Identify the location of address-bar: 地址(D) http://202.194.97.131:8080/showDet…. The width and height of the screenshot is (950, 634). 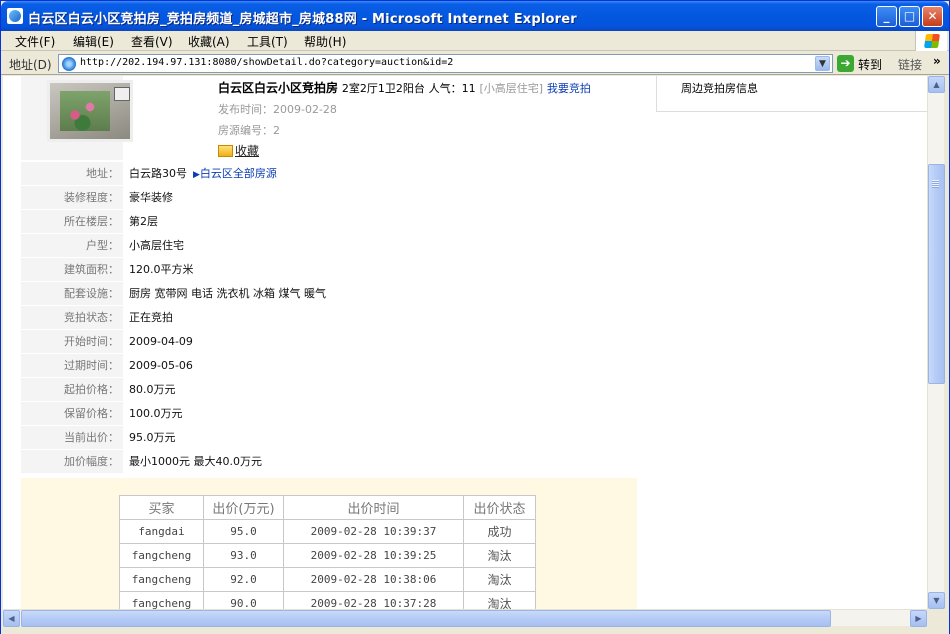
(475, 63).